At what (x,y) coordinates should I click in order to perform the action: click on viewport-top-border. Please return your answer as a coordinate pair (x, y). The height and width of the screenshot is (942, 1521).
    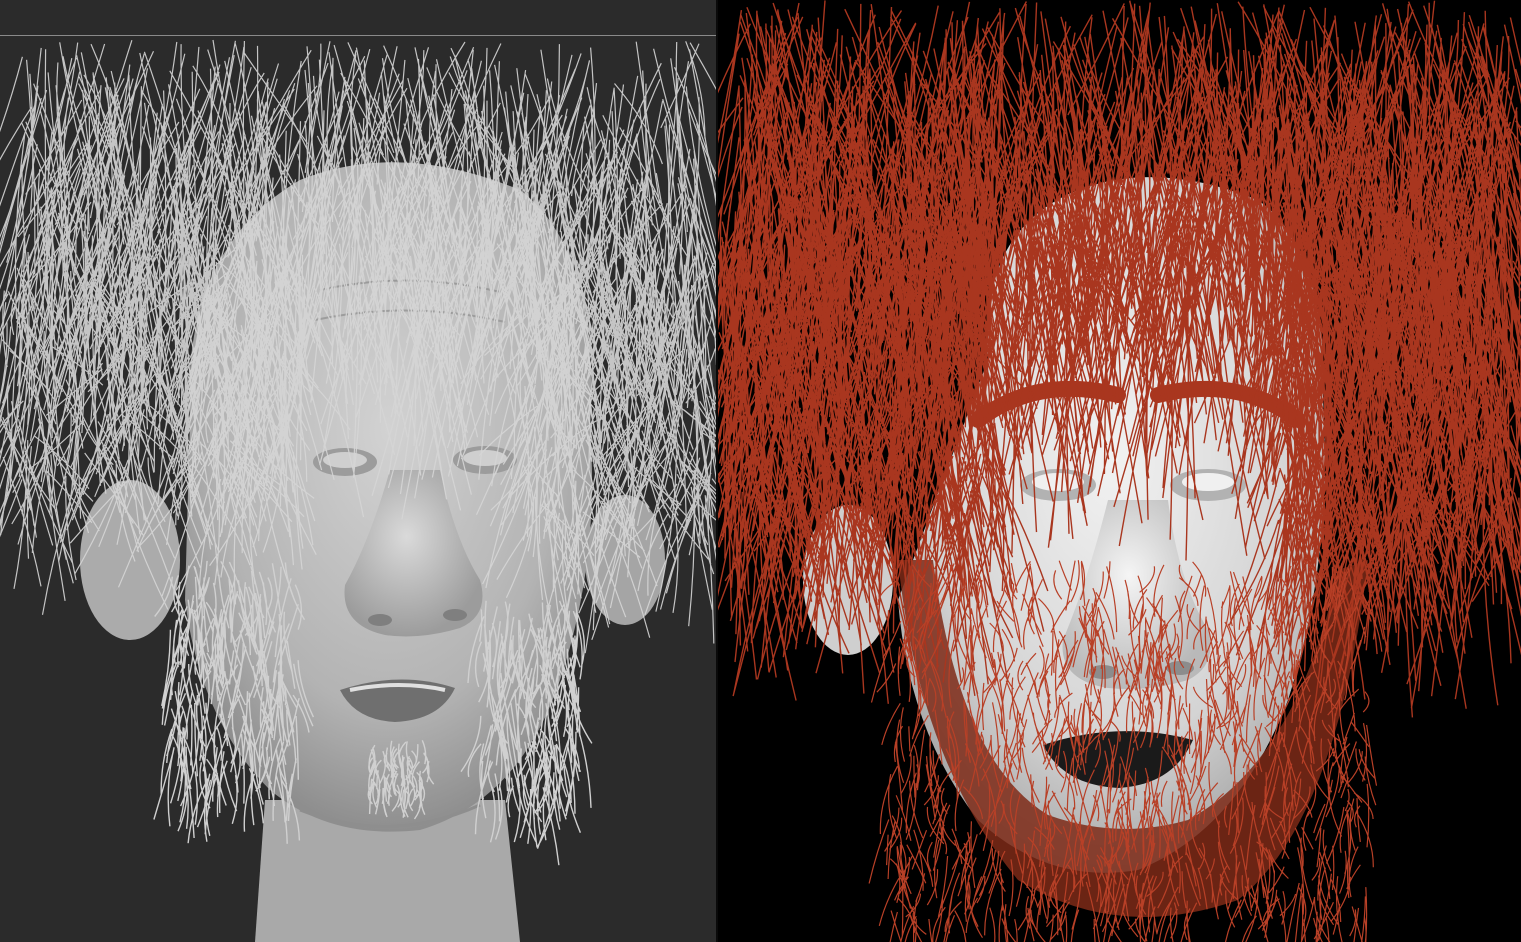
    Looking at the image, I should click on (358, 35).